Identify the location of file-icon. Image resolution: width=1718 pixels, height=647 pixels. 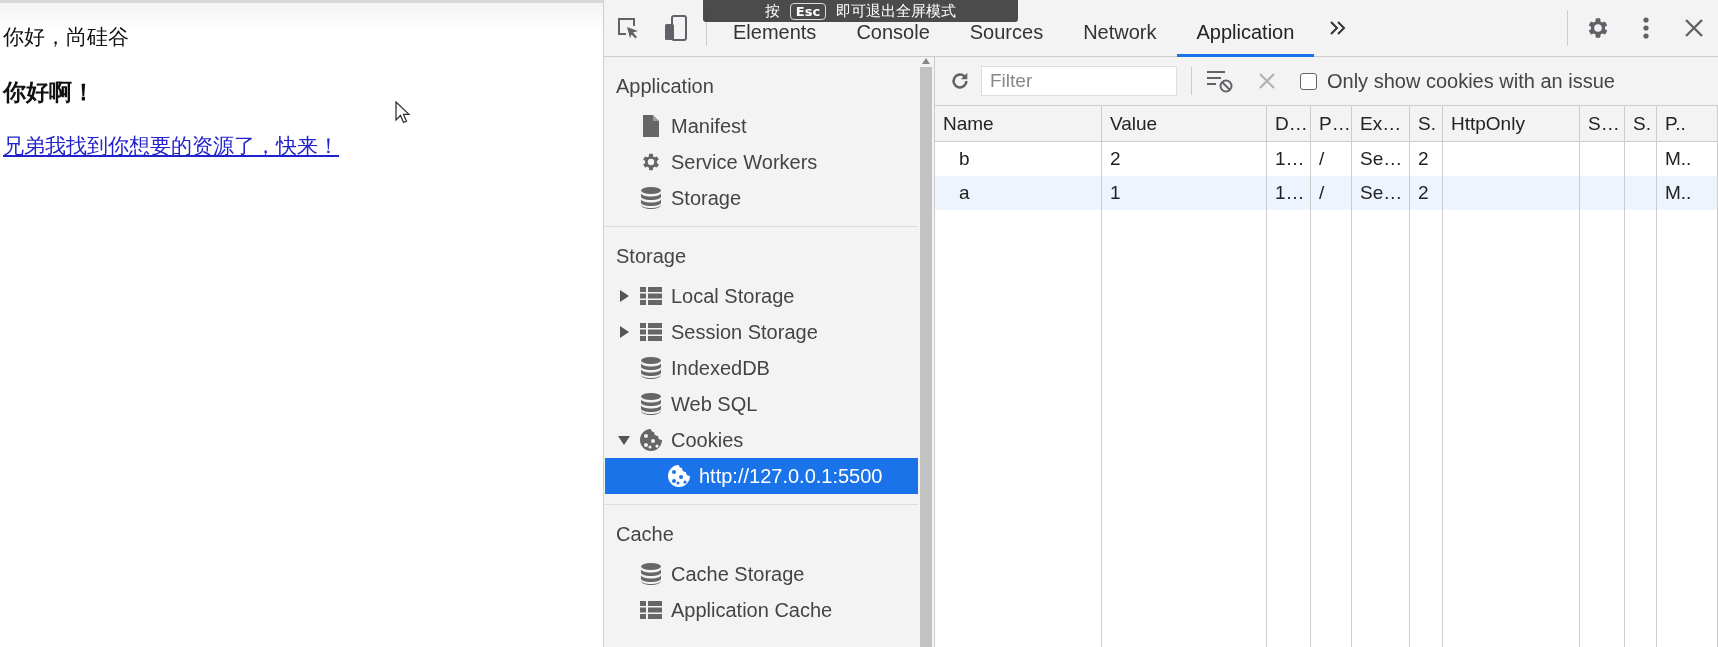
(651, 126).